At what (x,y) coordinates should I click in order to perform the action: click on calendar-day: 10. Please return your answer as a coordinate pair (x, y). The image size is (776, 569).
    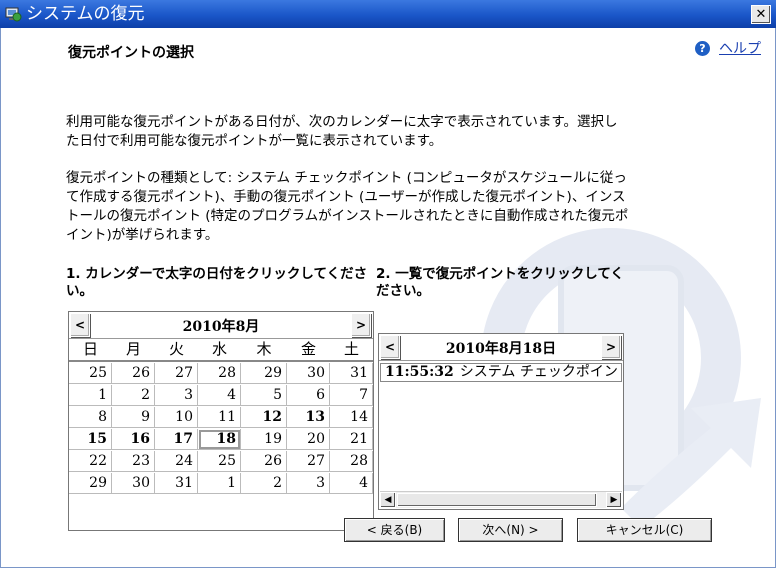
    Looking at the image, I should click on (176, 417).